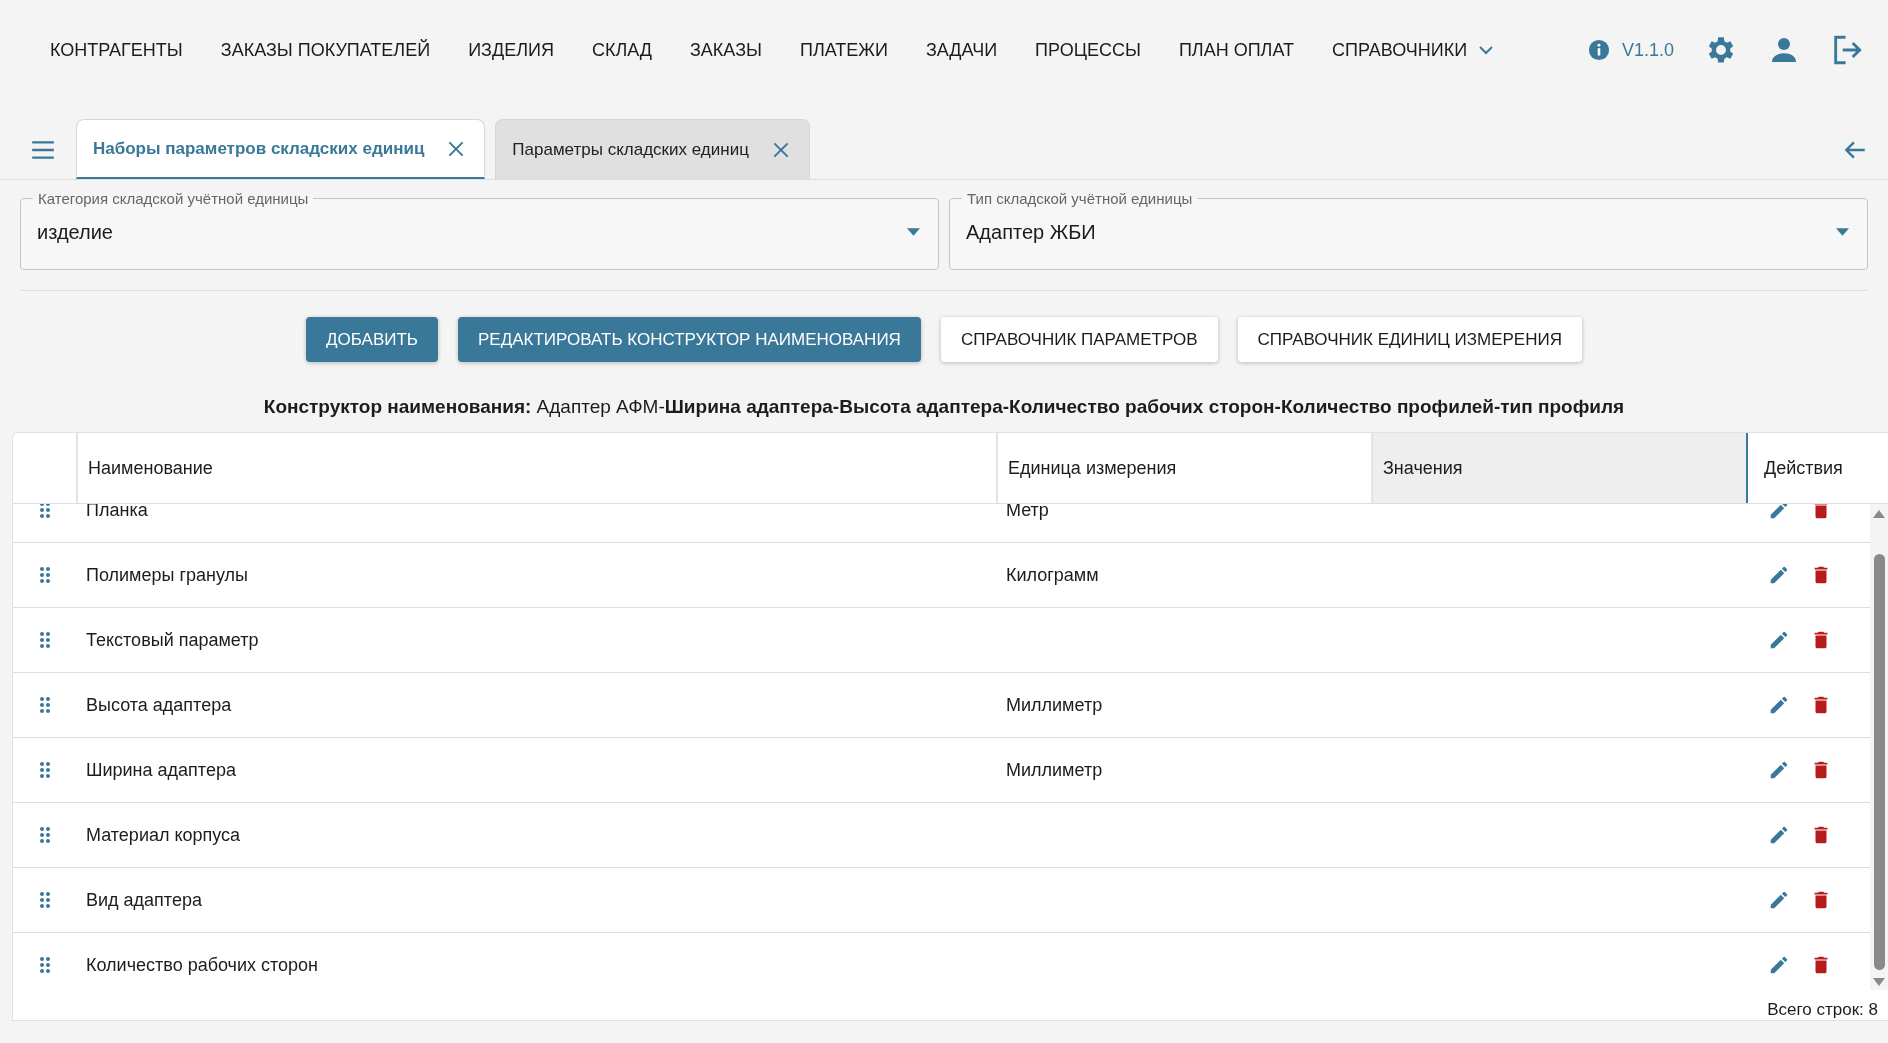 This screenshot has height=1043, width=1888. Describe the element at coordinates (1822, 1010) in the screenshot. I see `row-count: Всего строк: 8` at that location.